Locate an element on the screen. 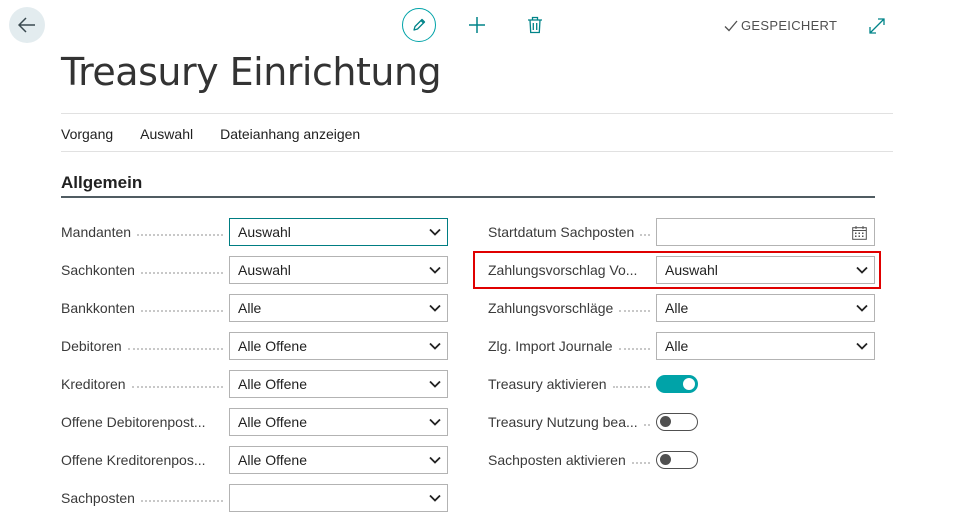 Image resolution: width=954 pixels, height=529 pixels. treasury-nutzung-toggle is located at coordinates (677, 422).